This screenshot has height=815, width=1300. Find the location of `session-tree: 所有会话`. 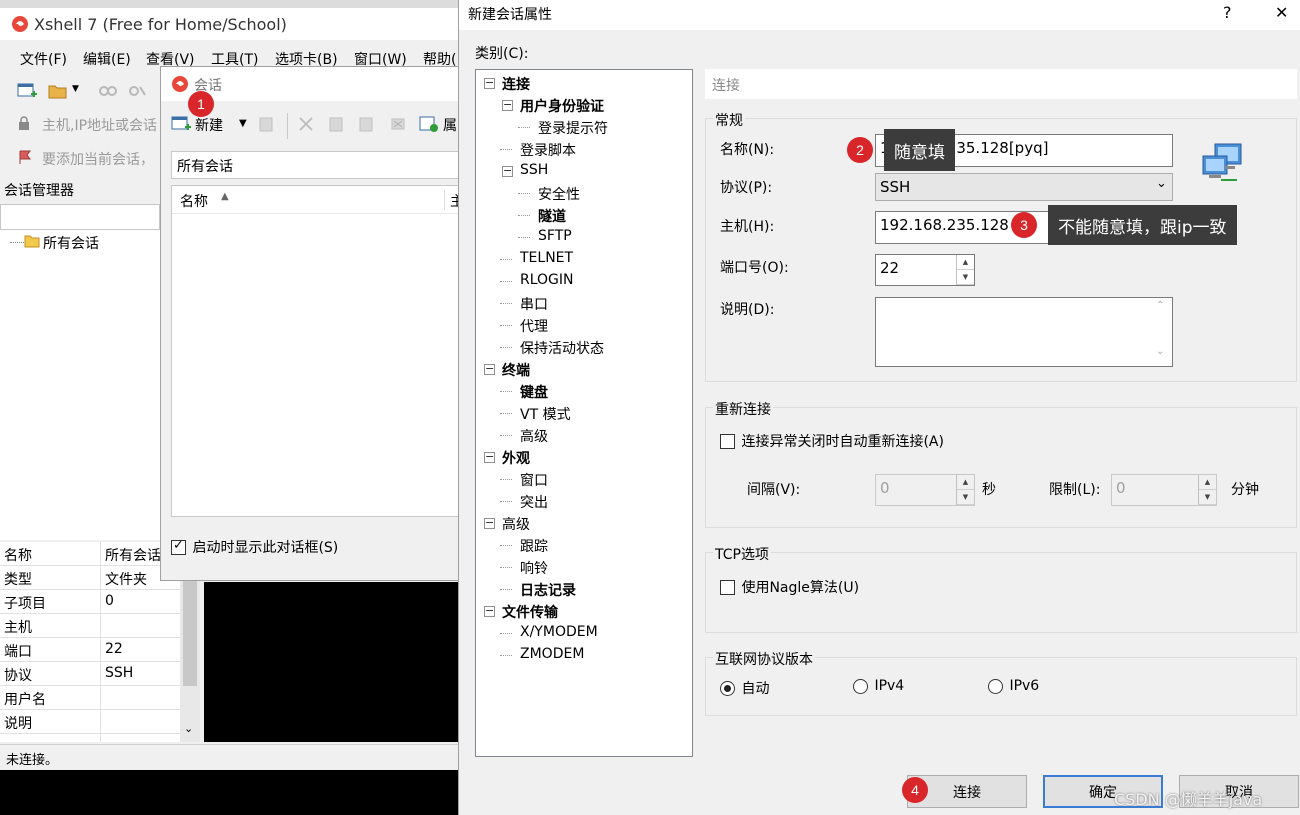

session-tree: 所有会话 is located at coordinates (80, 385).